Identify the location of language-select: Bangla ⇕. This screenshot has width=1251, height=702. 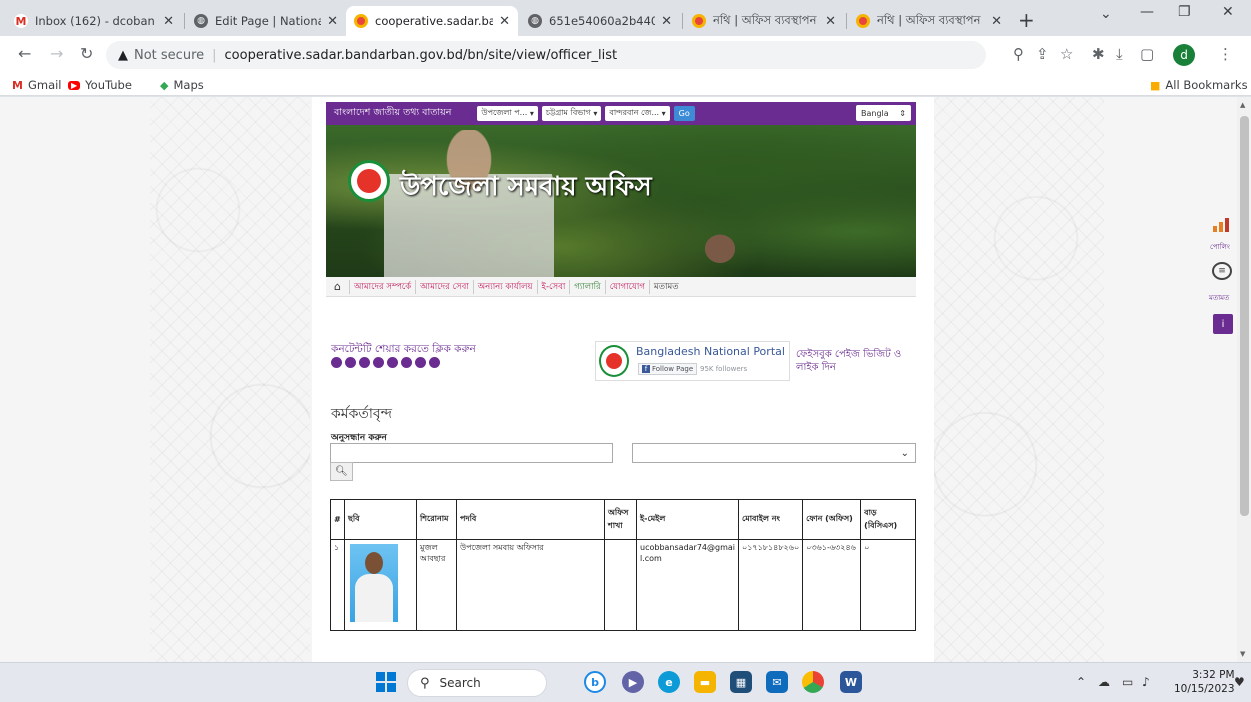
(883, 113).